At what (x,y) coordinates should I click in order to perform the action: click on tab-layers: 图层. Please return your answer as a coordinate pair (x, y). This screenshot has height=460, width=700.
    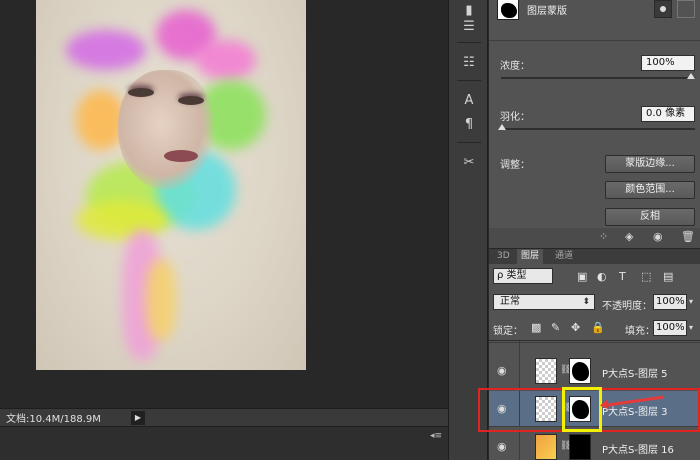
    Looking at the image, I should click on (530, 257).